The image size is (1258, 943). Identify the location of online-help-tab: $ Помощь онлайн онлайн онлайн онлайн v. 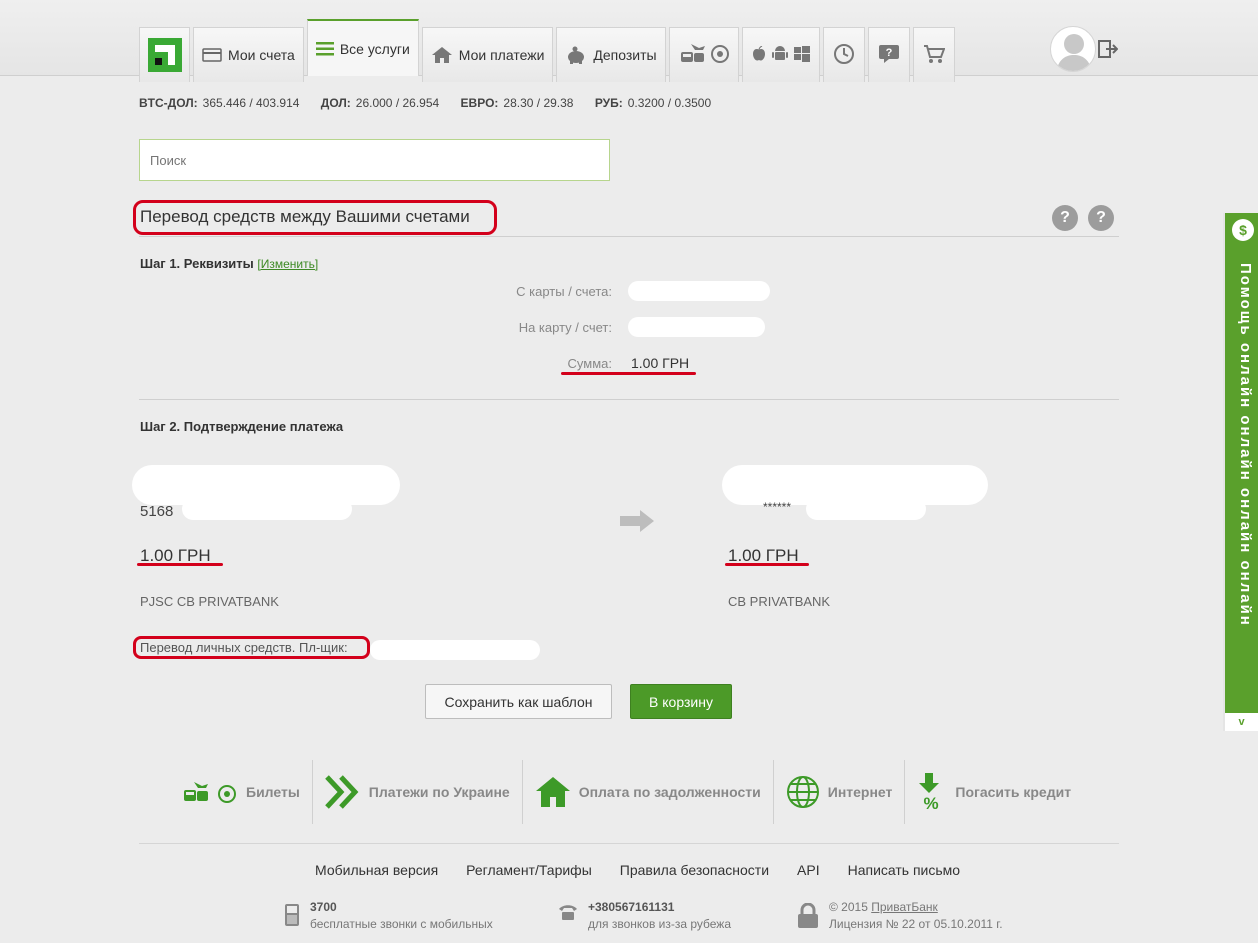
(1240, 472).